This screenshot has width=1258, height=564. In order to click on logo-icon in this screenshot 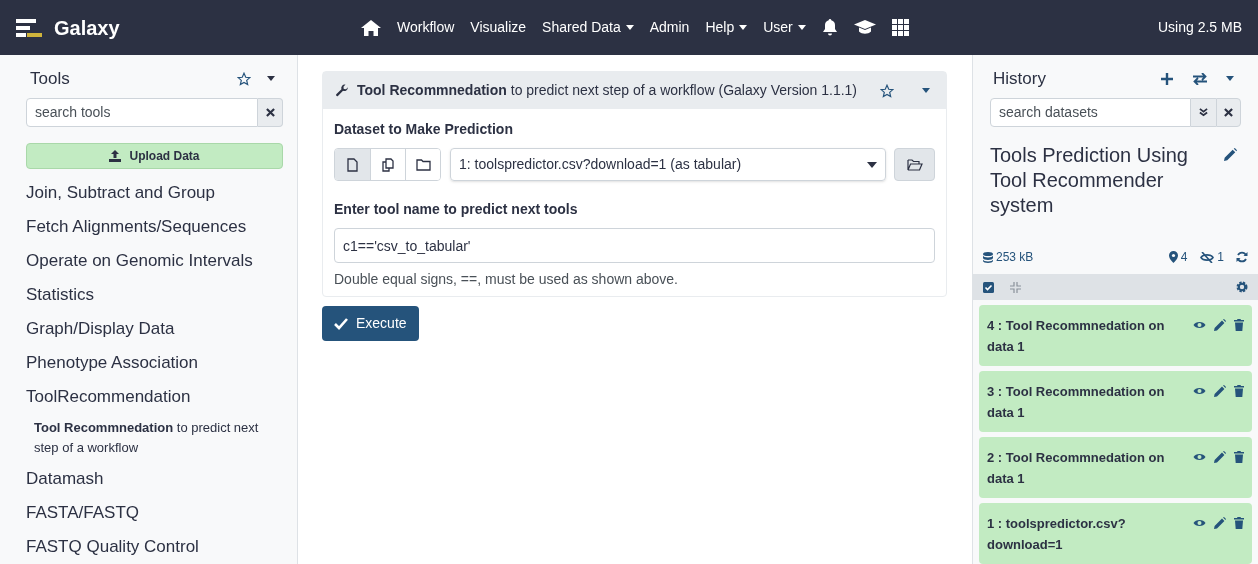, I will do `click(29, 27)`.